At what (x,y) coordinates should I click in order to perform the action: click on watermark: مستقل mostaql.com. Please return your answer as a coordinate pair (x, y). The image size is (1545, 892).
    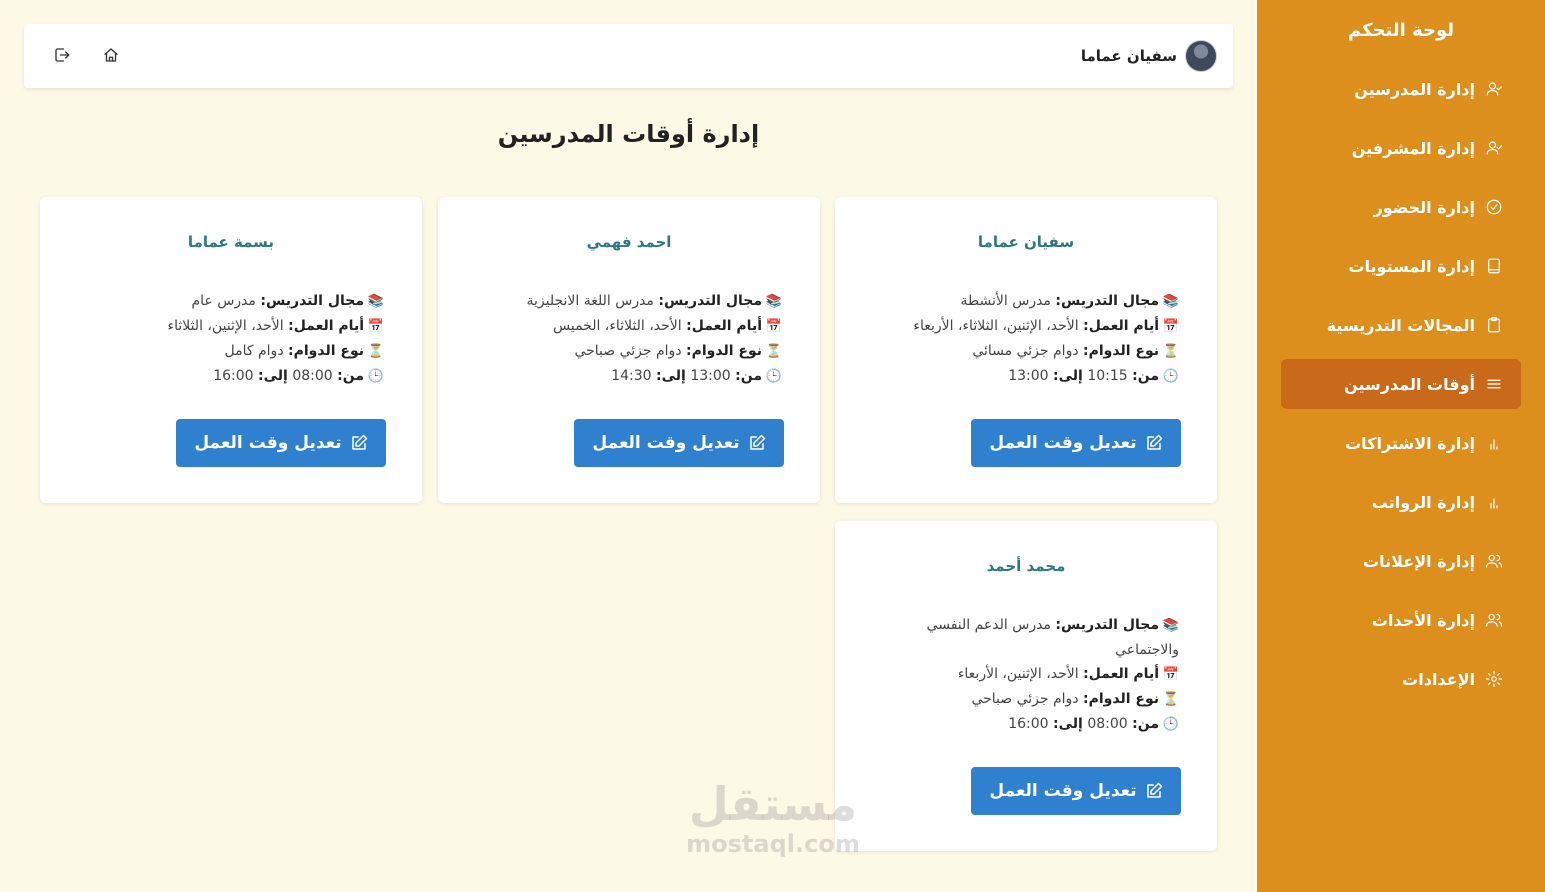
    Looking at the image, I should click on (773, 818).